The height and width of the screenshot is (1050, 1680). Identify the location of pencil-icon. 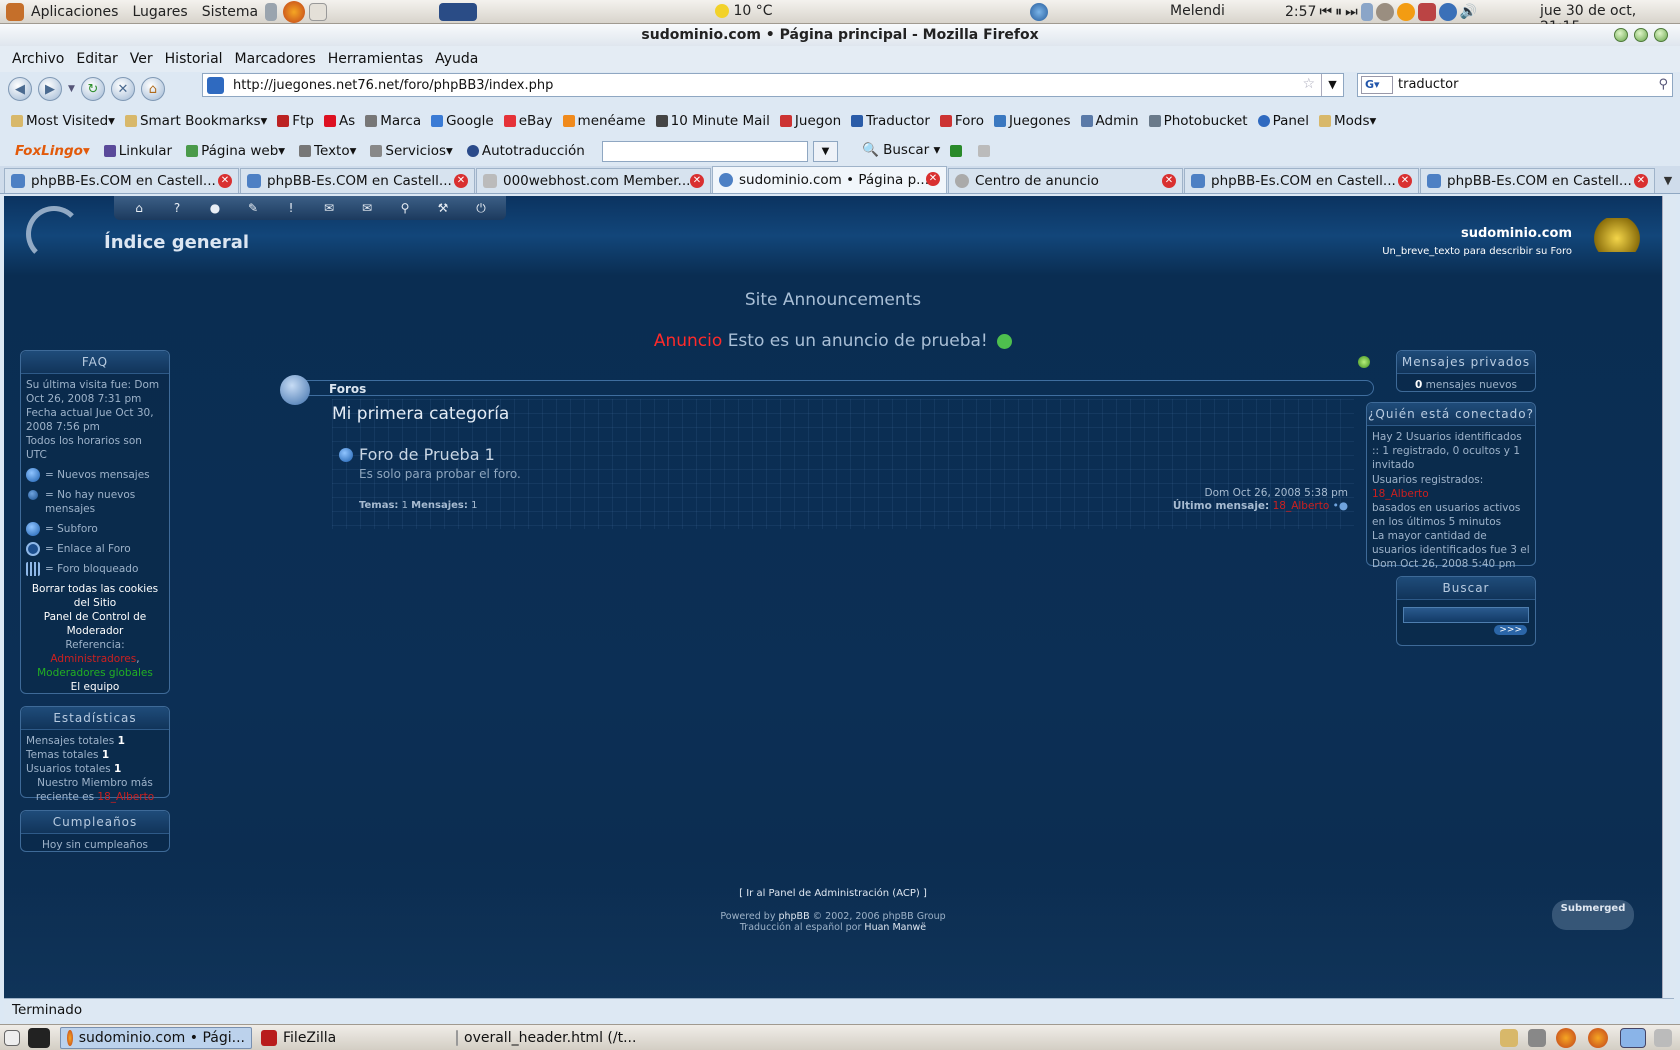
(984, 151).